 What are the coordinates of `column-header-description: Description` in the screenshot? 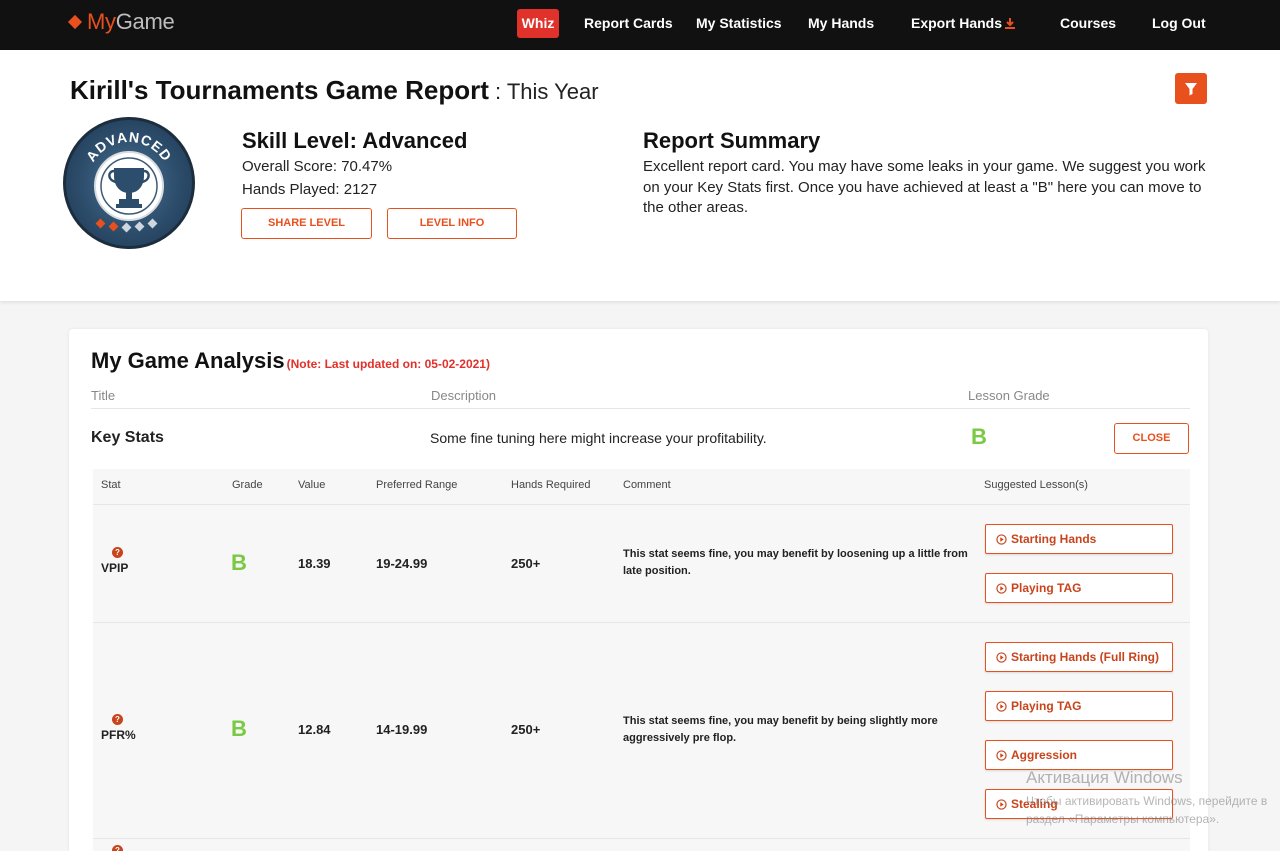 It's located at (464, 395).